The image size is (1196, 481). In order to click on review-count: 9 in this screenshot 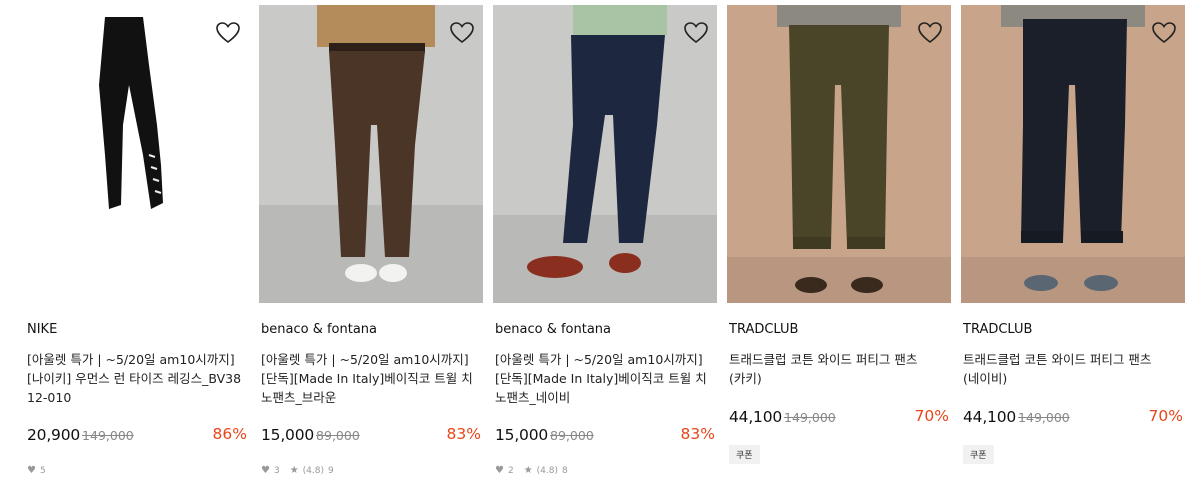, I will do `click(331, 470)`.